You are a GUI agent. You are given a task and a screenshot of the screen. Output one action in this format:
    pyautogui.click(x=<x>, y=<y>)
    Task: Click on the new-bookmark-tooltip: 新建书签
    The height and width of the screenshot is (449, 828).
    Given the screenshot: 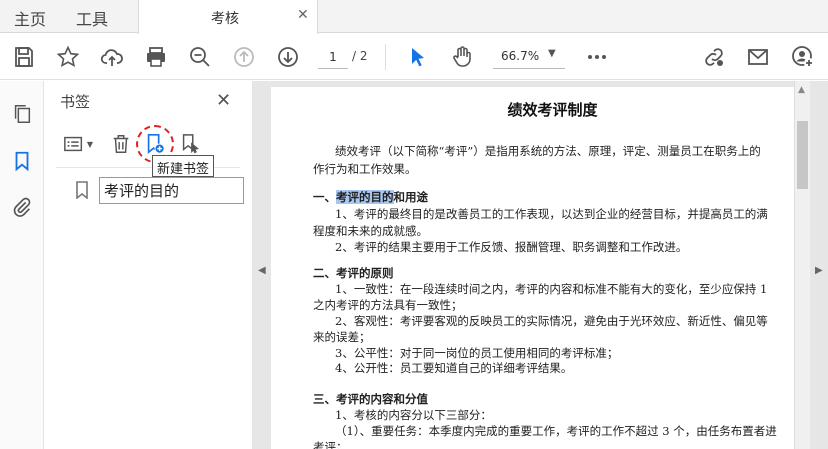 What is the action you would take?
    pyautogui.click(x=183, y=166)
    